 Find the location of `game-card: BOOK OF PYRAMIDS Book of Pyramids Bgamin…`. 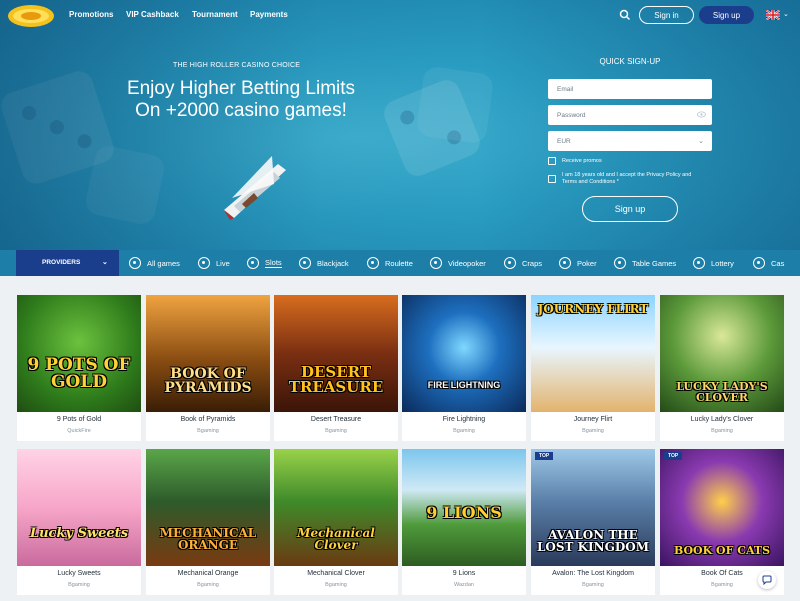

game-card: BOOK OF PYRAMIDS Book of Pyramids Bgamin… is located at coordinates (208, 368).